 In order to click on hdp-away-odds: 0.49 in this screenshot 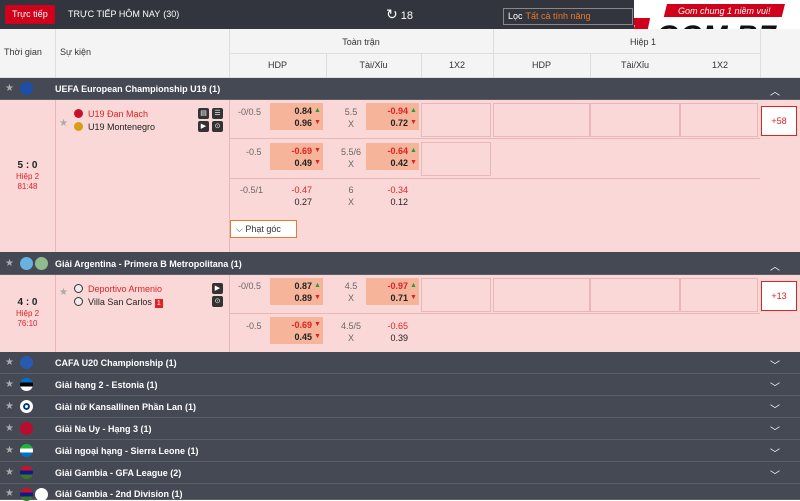, I will do `click(297, 163)`.